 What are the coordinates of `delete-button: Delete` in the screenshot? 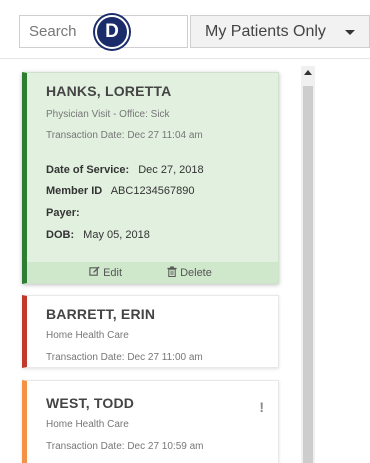 It's located at (189, 272).